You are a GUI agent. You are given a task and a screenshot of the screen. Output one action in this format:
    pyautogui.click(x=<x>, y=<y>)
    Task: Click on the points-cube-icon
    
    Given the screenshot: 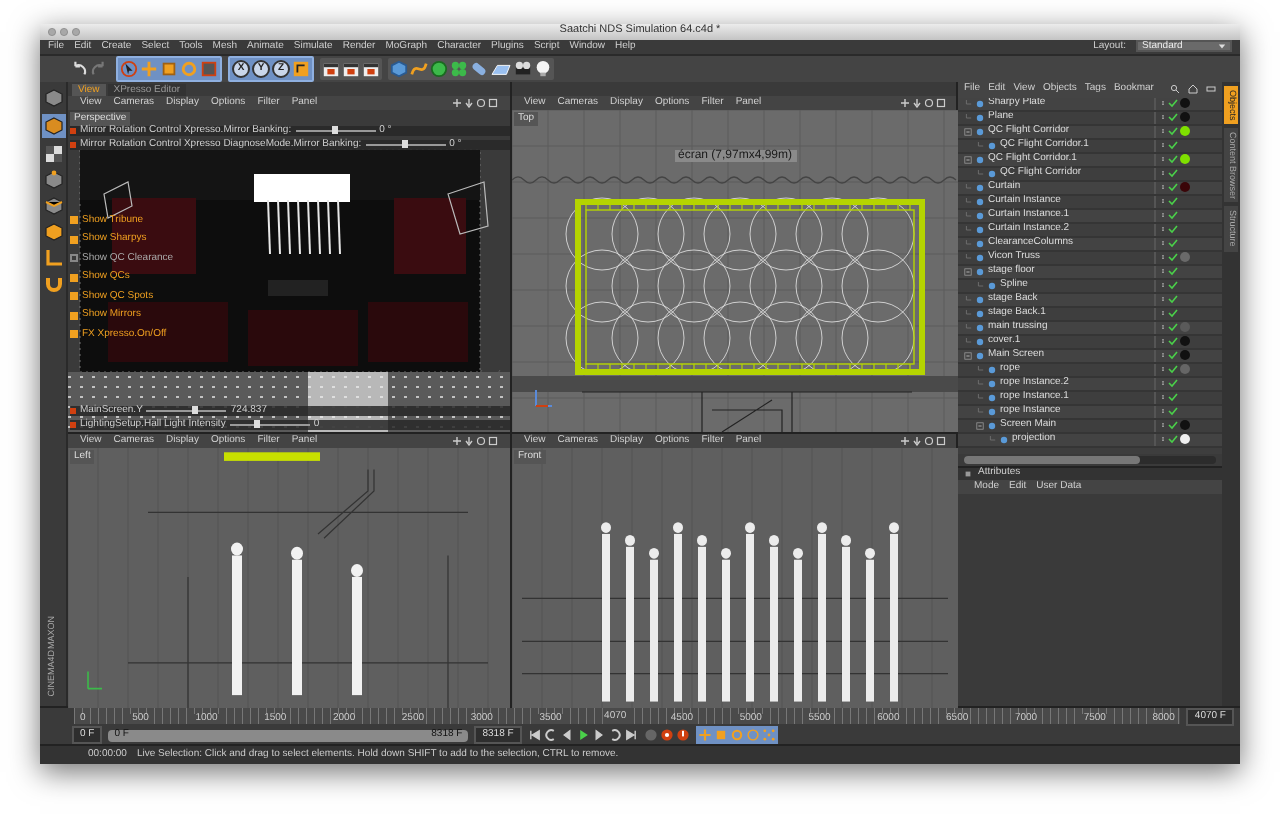 What is the action you would take?
    pyautogui.click(x=53, y=179)
    